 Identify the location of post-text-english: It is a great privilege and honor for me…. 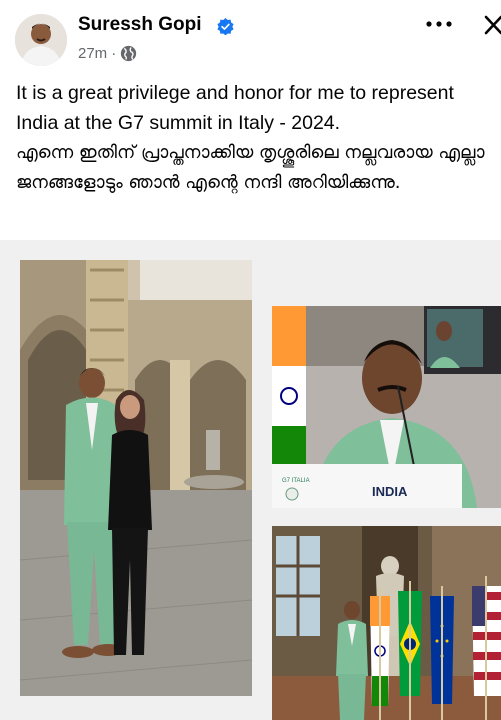
(235, 108).